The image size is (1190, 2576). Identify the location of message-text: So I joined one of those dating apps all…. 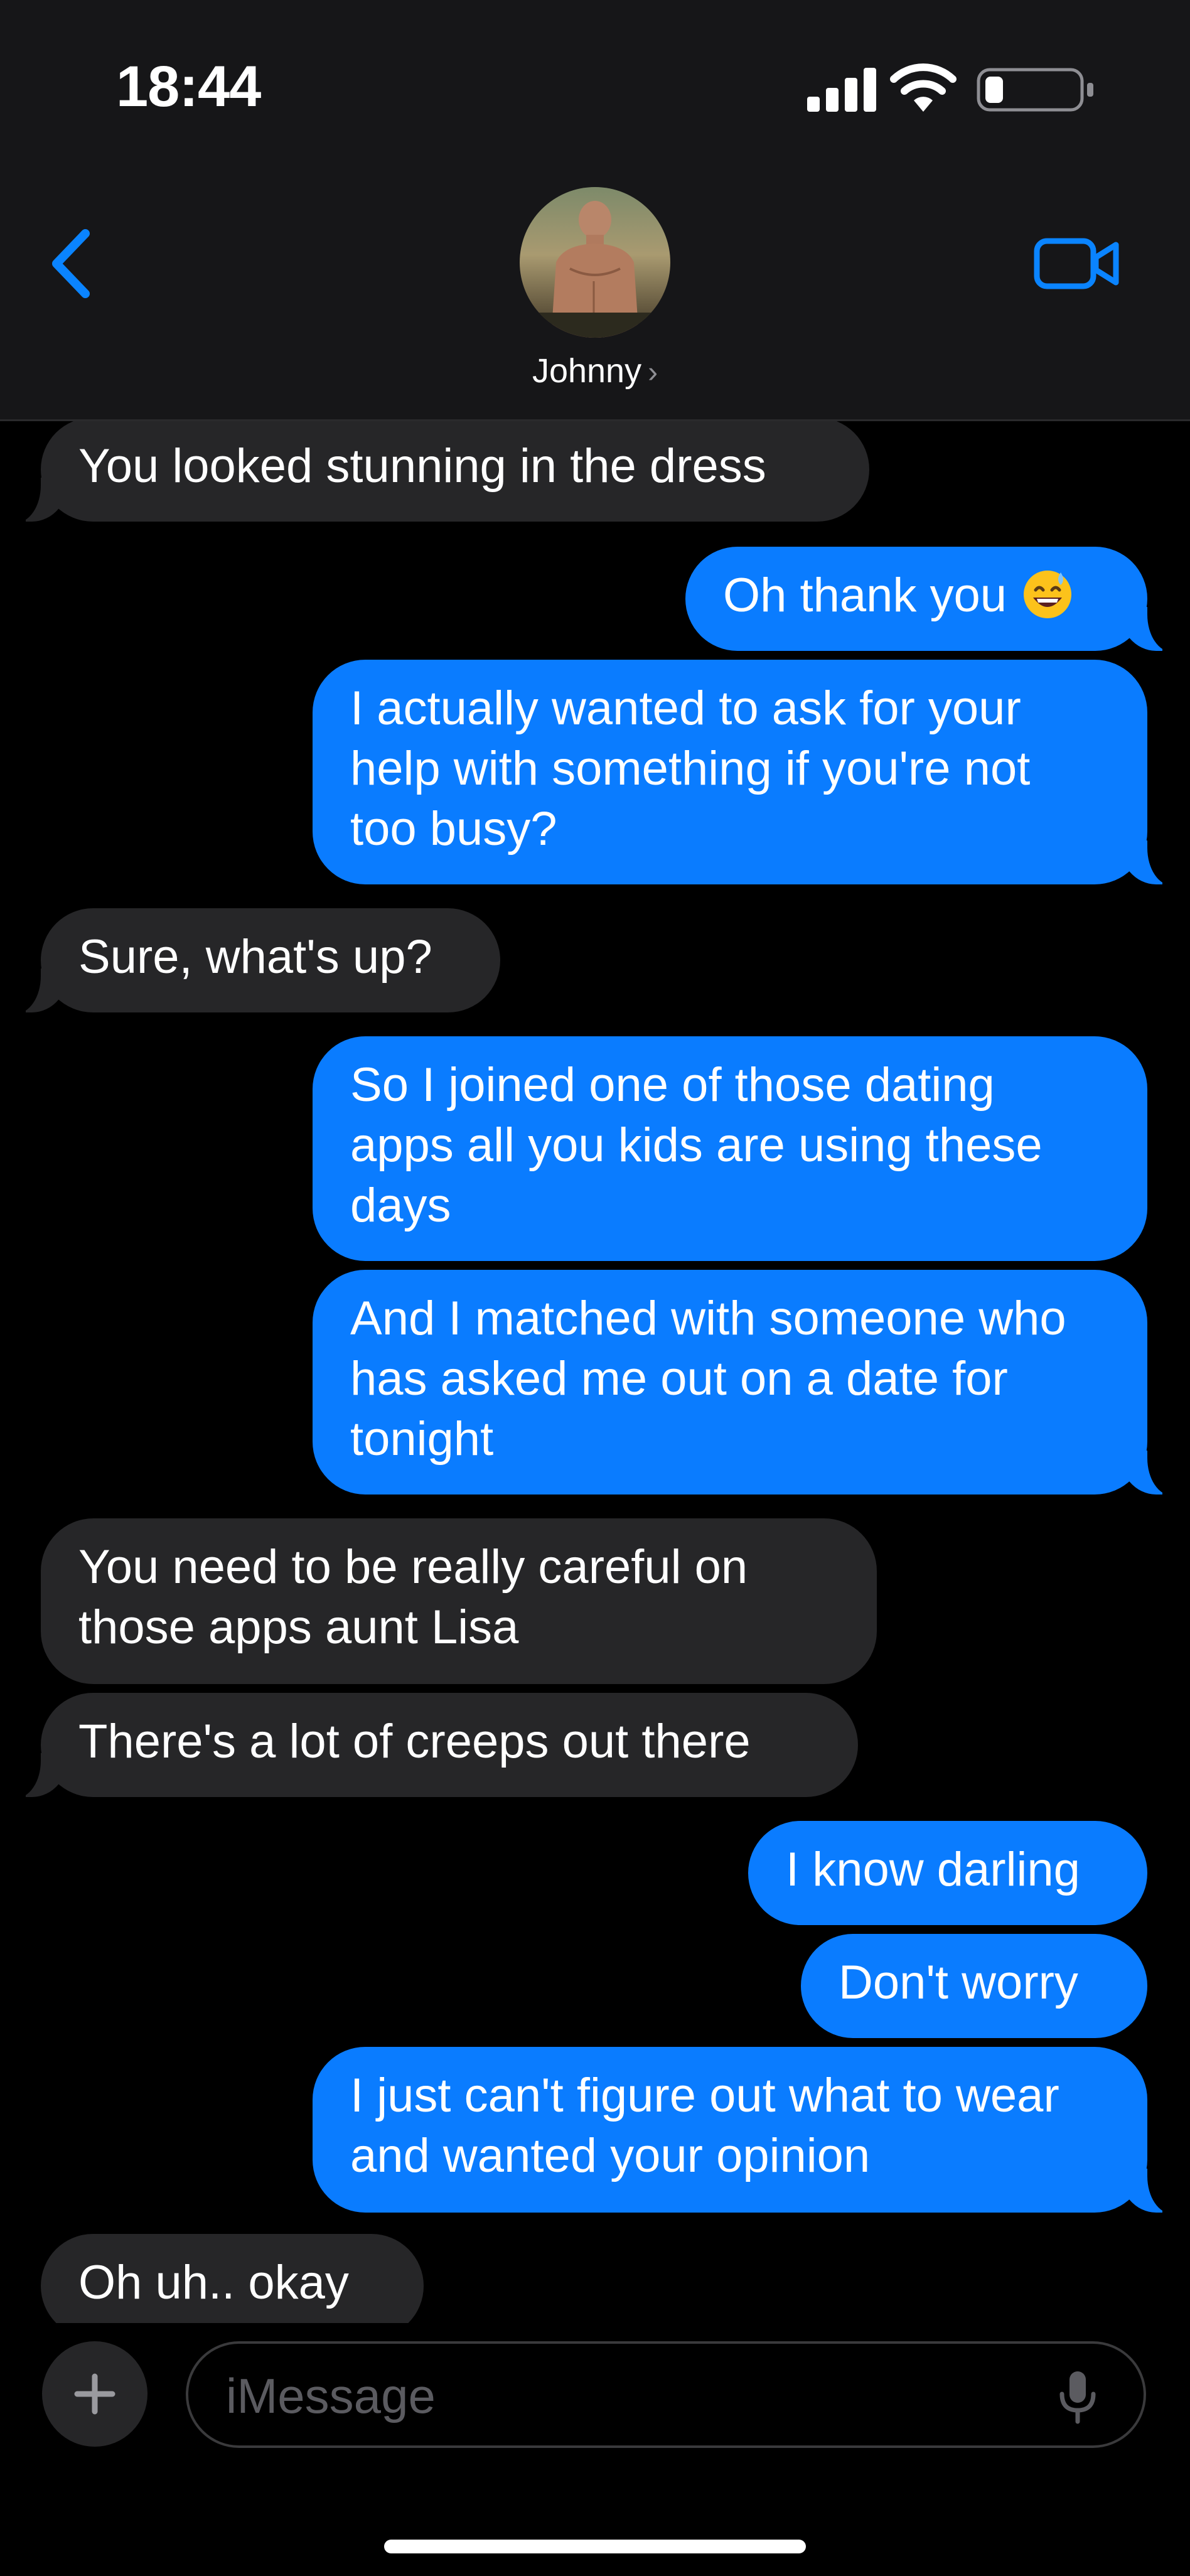
(697, 1145).